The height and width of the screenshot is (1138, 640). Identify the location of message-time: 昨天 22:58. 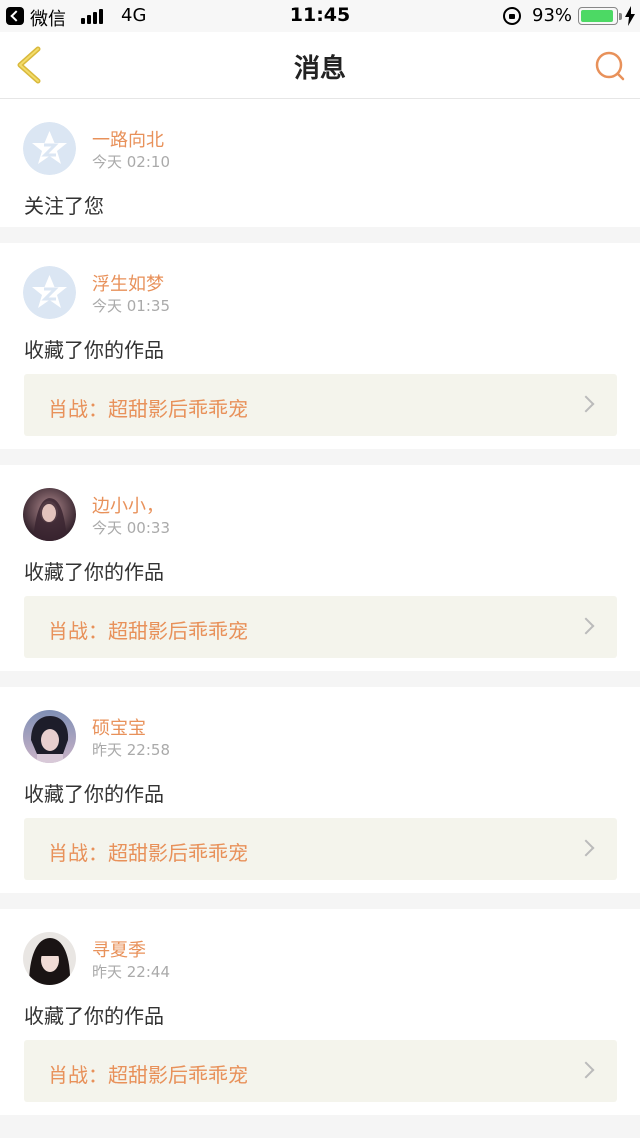
(131, 750).